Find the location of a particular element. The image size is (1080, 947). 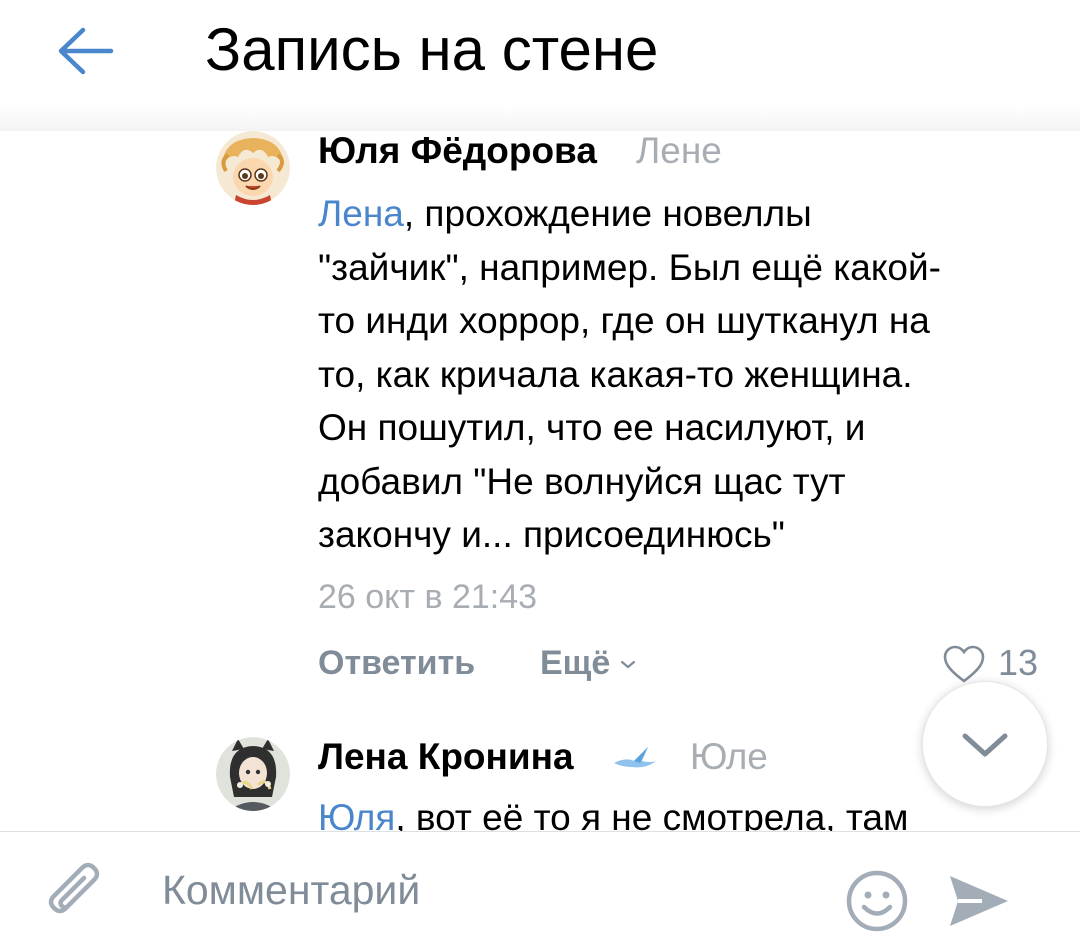

comment-input is located at coordinates (482, 890).